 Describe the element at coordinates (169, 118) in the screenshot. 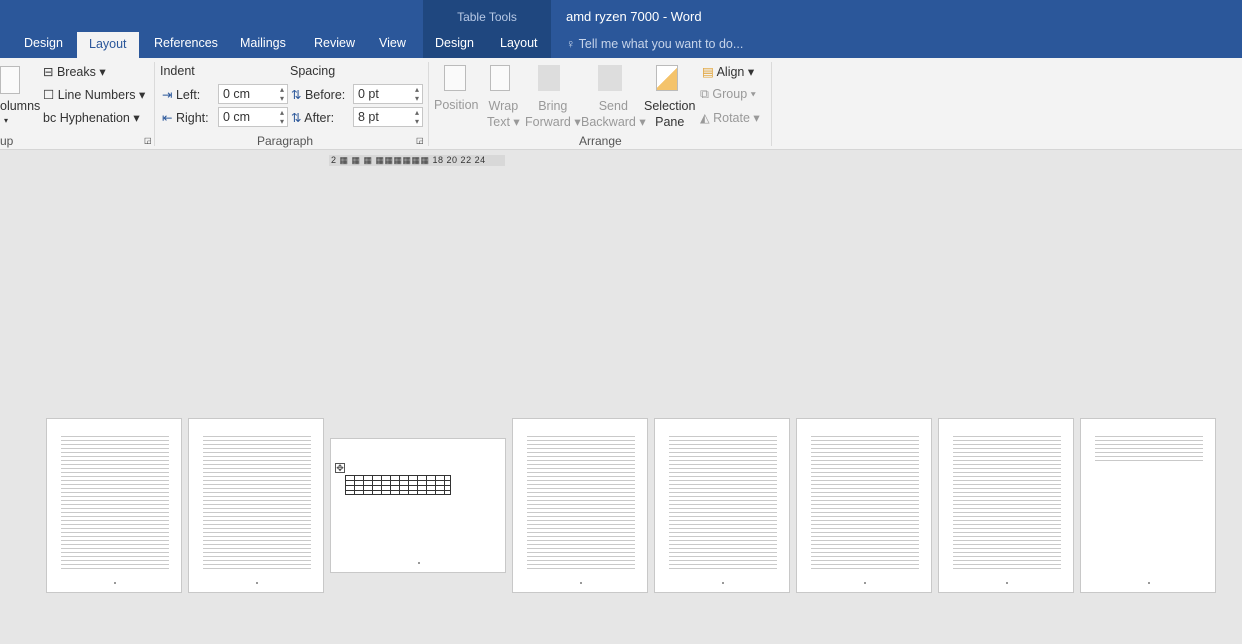

I see `indent-right-icon: ⇤` at that location.